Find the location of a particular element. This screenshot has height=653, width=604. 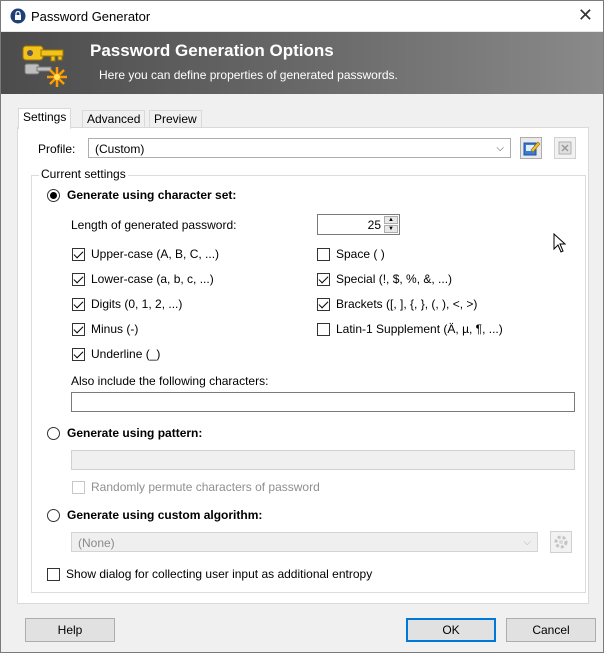

also-include-label: Also include the following characters: is located at coordinates (170, 381).